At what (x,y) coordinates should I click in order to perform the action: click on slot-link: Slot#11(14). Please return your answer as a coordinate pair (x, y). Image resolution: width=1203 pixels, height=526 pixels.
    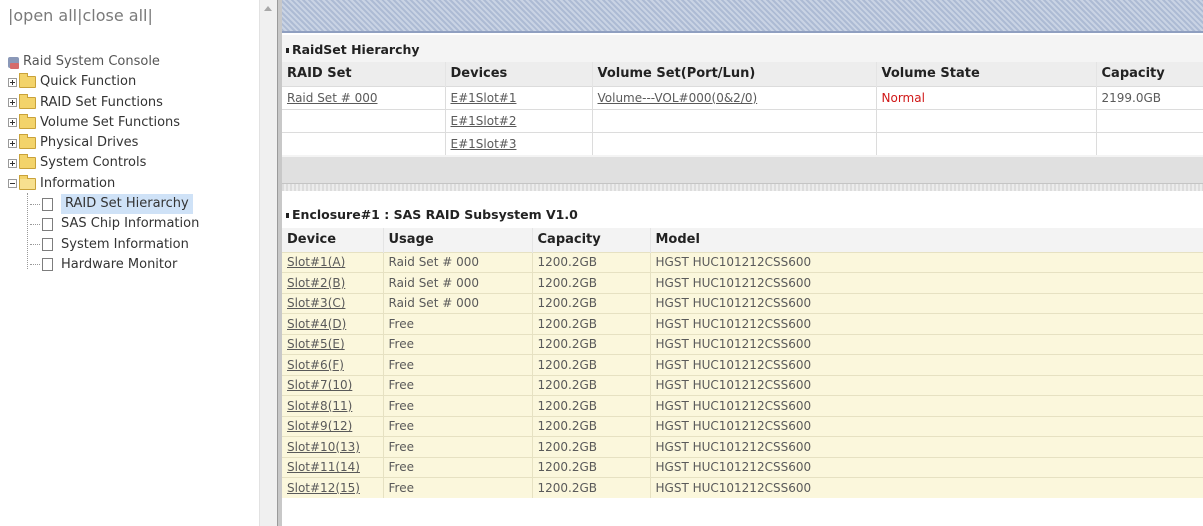
    Looking at the image, I should click on (323, 467).